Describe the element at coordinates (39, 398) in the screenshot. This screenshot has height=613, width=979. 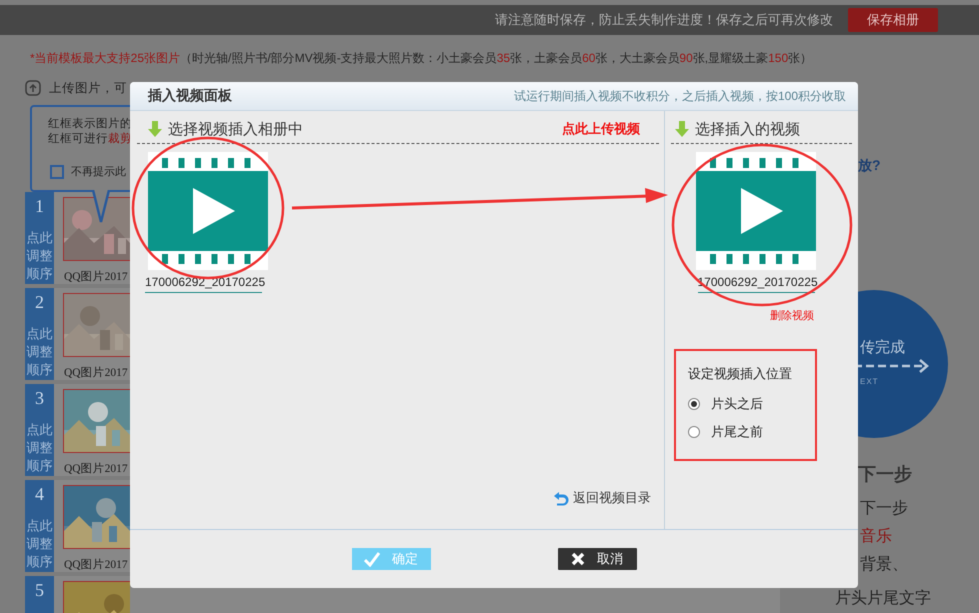
I see `photo-number: 3` at that location.